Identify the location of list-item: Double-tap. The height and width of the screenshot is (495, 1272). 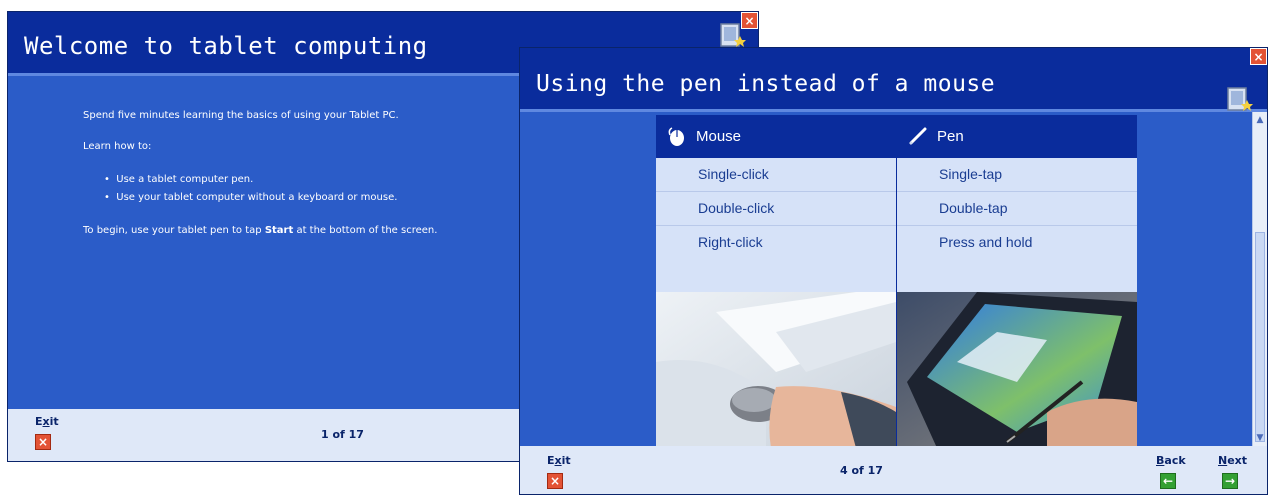
(1017, 209).